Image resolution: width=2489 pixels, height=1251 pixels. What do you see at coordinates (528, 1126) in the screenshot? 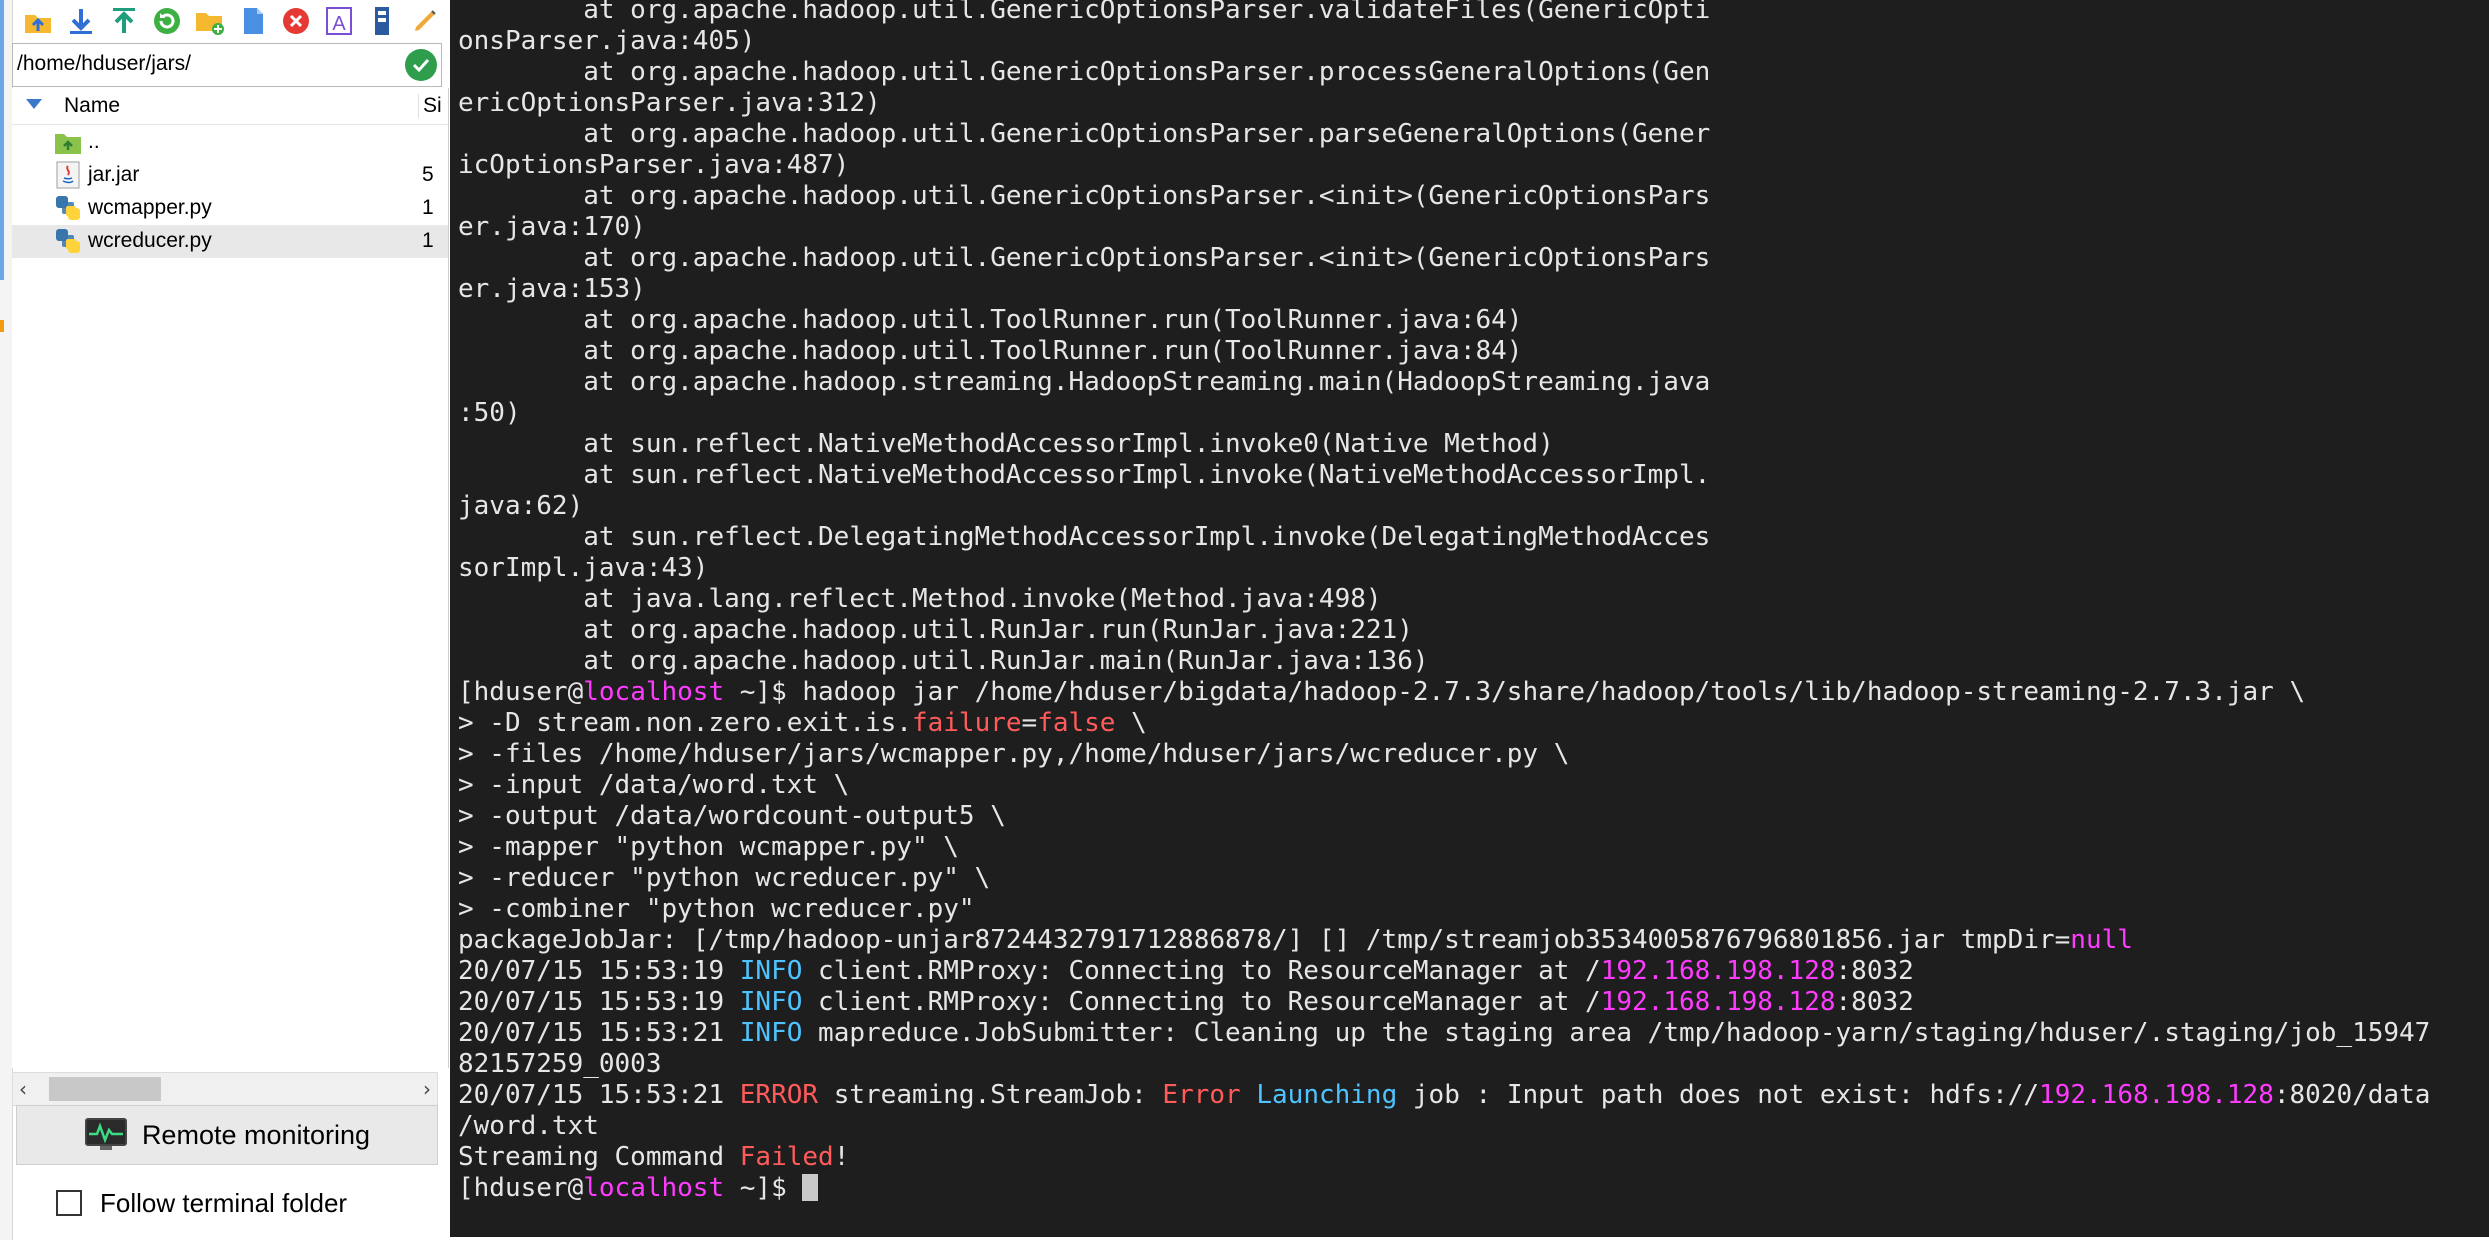
I see `terminal-text-segment: /word.txt` at bounding box center [528, 1126].